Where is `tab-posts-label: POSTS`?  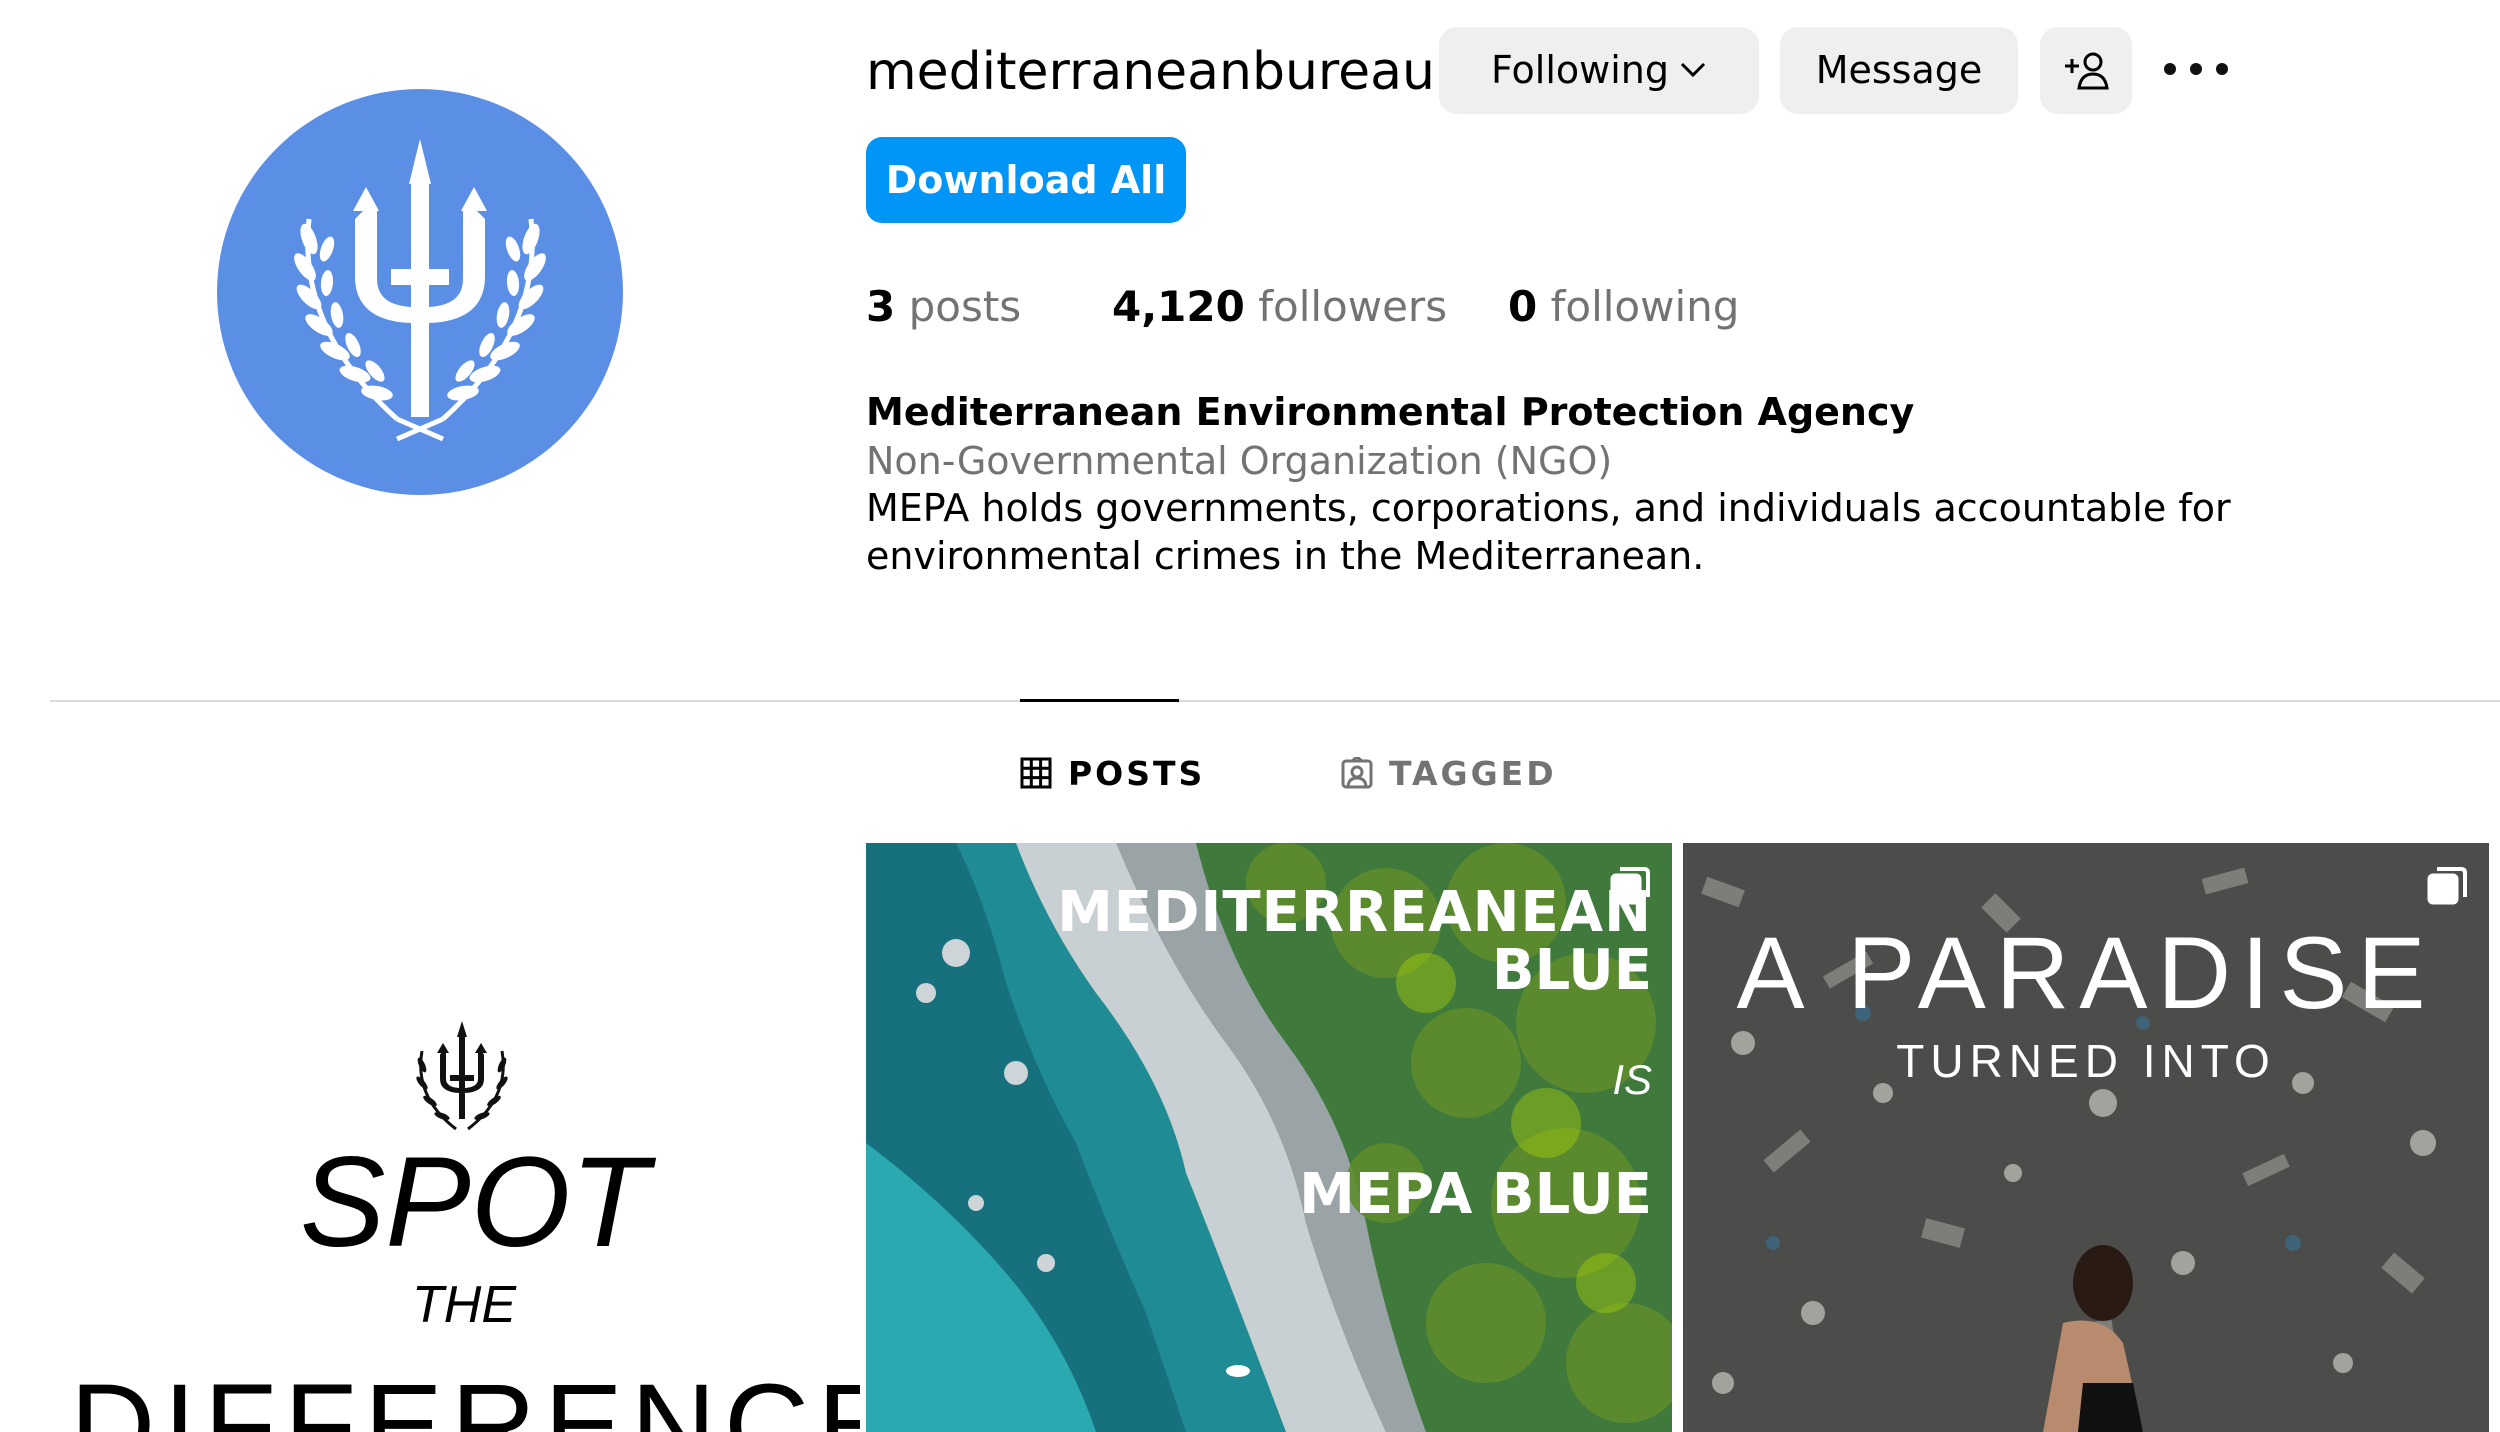 tab-posts-label: POSTS is located at coordinates (1137, 773).